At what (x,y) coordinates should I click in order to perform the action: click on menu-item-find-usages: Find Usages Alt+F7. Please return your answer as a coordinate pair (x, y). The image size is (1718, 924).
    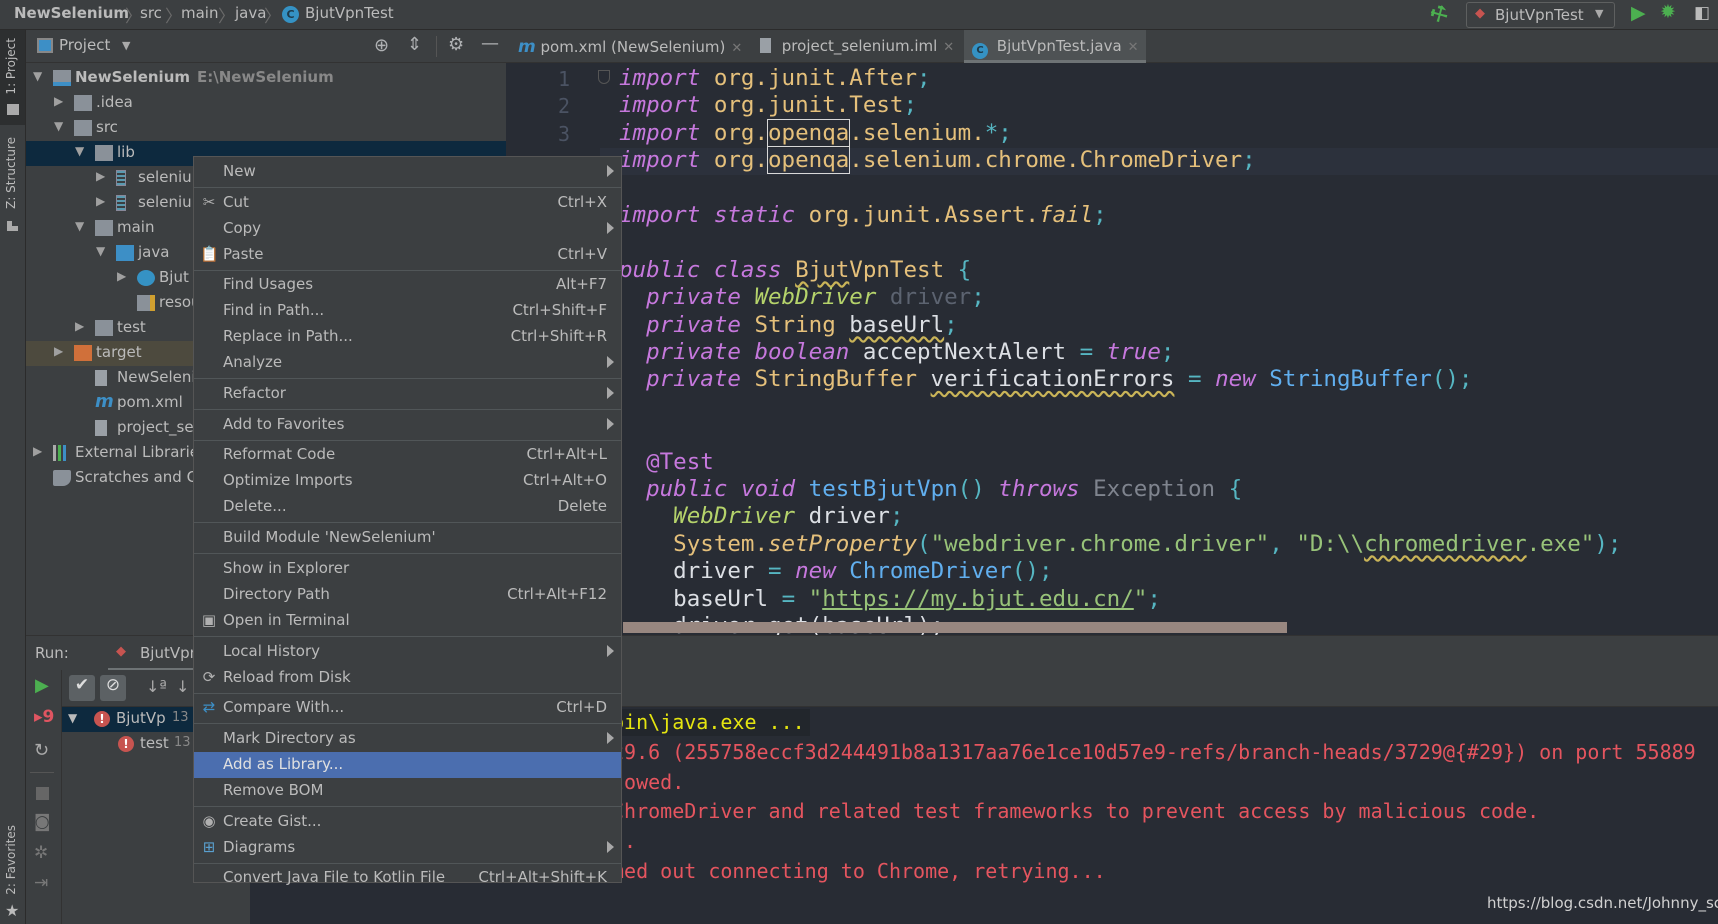
    Looking at the image, I should click on (407, 285).